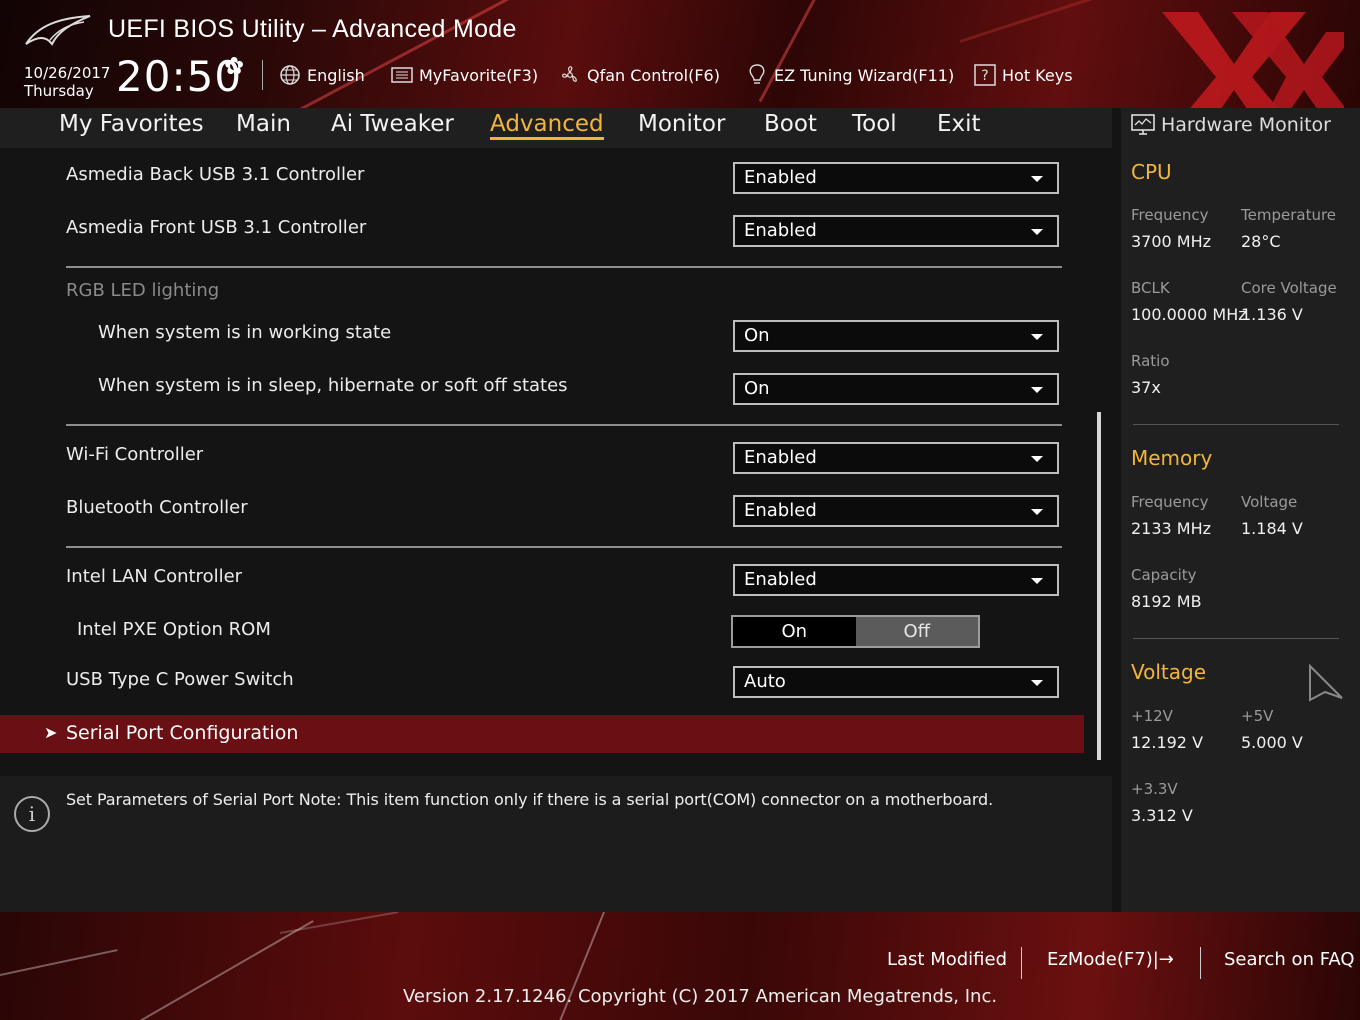 The height and width of the screenshot is (1020, 1360). I want to click on qfan-control-button: Qfan Control(F6), so click(639, 75).